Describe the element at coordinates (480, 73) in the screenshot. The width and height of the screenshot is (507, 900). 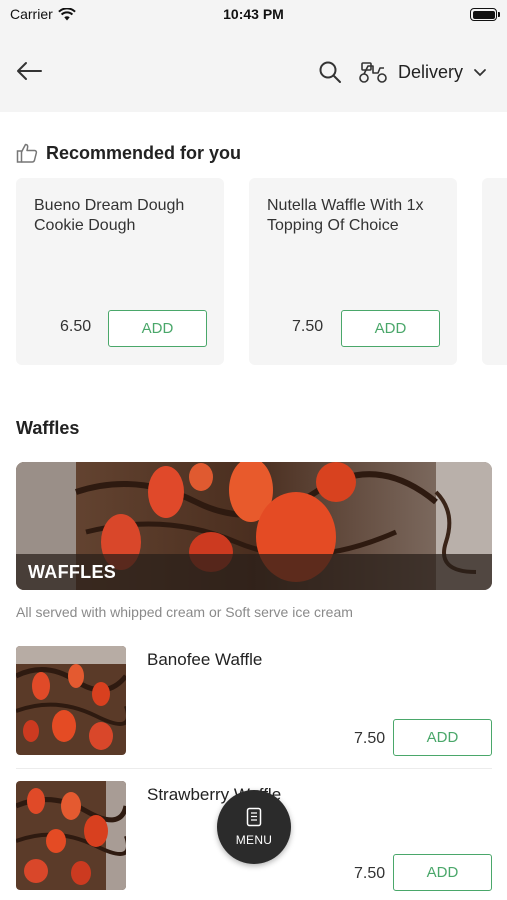
I see `chevron-down-icon` at that location.